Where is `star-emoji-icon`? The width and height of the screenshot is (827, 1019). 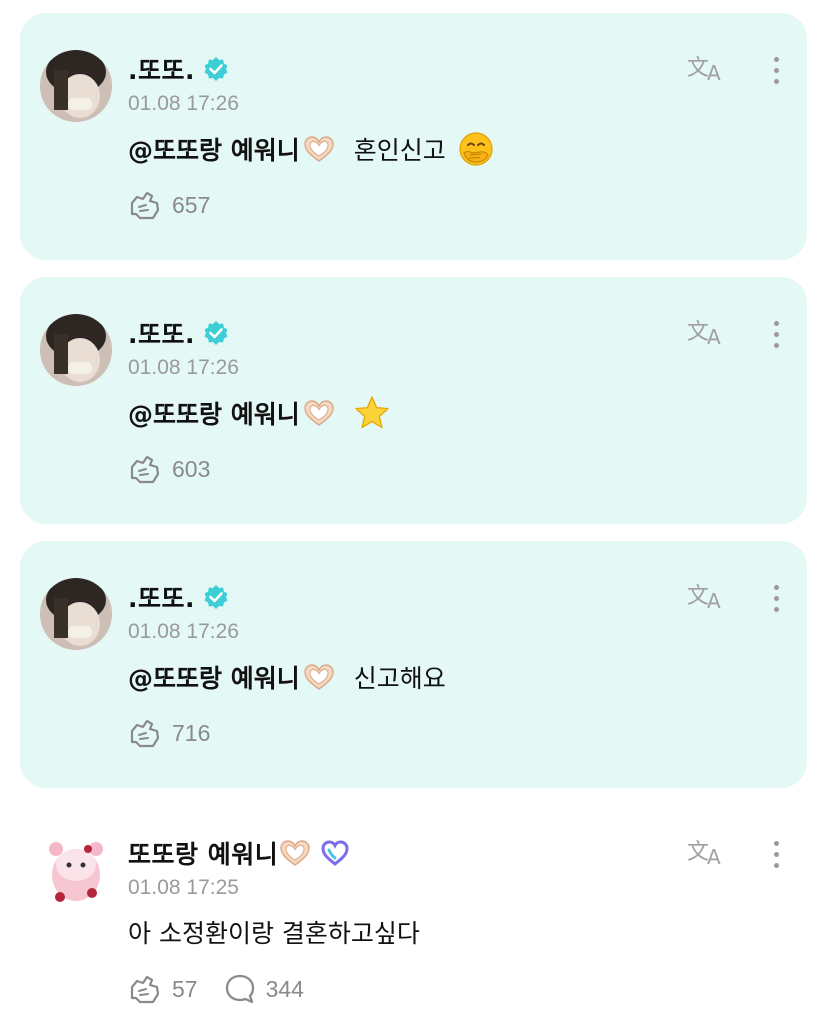 star-emoji-icon is located at coordinates (372, 413).